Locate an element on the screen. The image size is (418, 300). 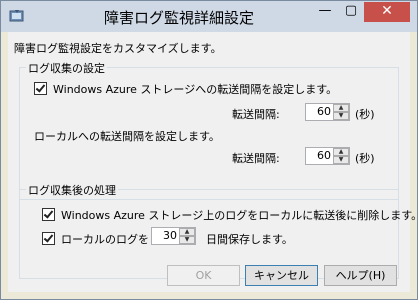
app-icon is located at coordinates (17, 16).